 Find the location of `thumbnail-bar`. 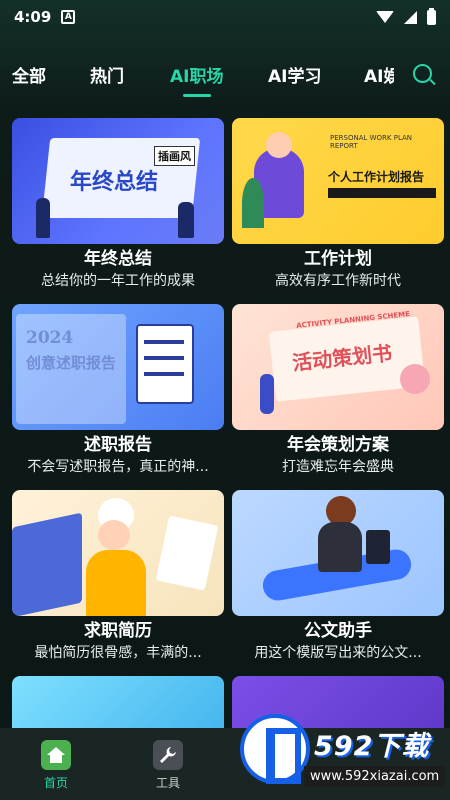

thumbnail-bar is located at coordinates (382, 193).